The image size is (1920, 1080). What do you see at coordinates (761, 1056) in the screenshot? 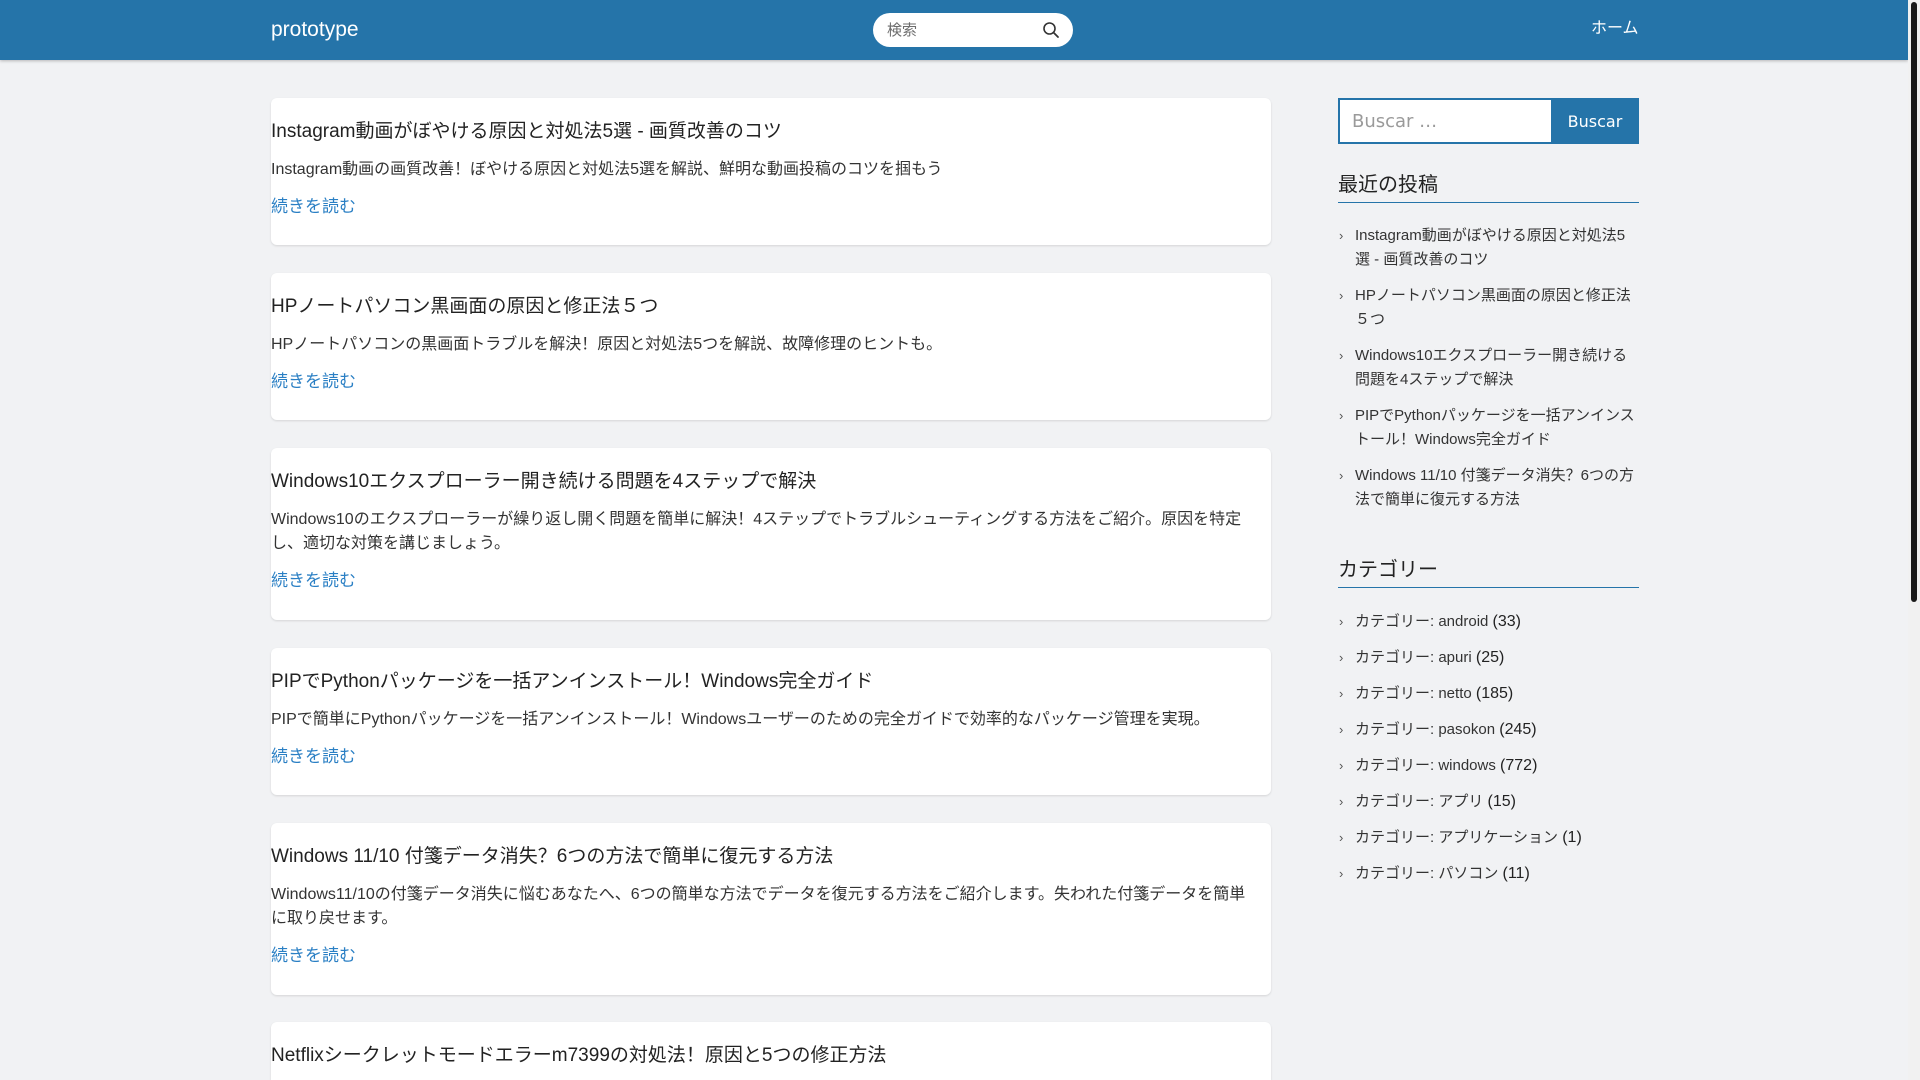
I see `post-title: Netflixシークレットモードエラーm7399の対処法！原因と5つの修正方法` at bounding box center [761, 1056].